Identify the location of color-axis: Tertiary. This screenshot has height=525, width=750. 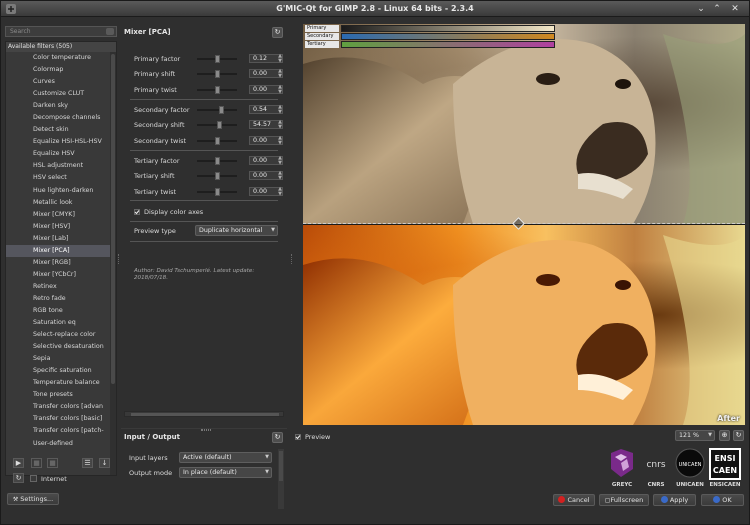
(430, 44).